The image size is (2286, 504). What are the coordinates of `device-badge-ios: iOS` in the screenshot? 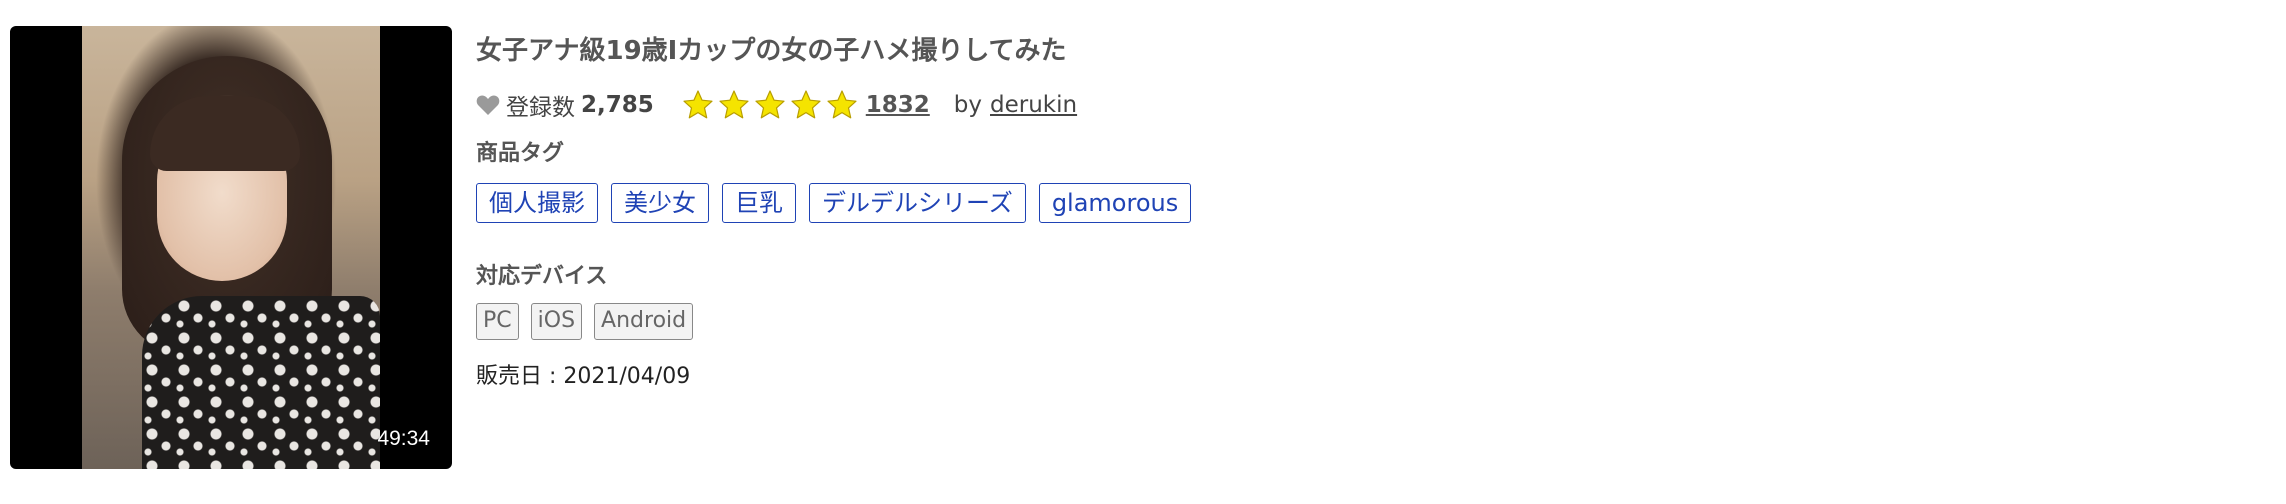 It's located at (556, 321).